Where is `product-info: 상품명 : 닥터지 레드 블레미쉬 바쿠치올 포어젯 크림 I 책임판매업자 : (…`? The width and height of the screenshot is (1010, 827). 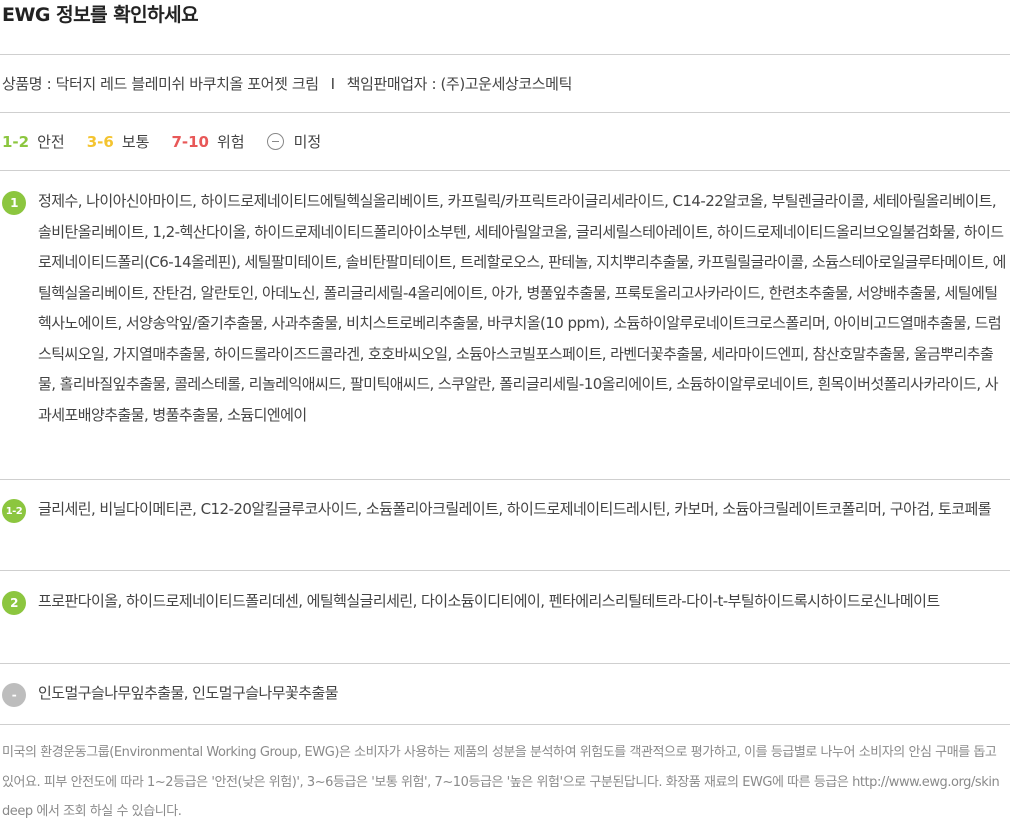
product-info: 상품명 : 닥터지 레드 블레미쉬 바쿠치올 포어젯 크림 I 책임판매업자 : (… is located at coordinates (287, 83).